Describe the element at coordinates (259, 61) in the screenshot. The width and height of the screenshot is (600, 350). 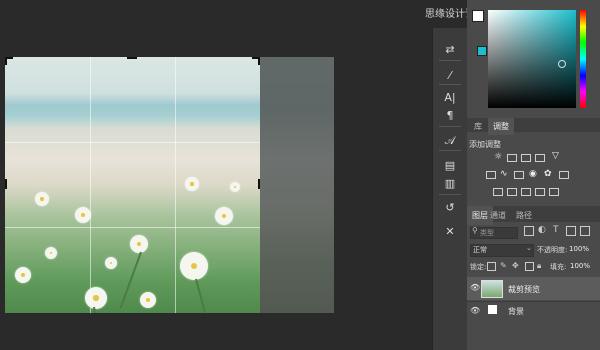
I see `crop-handle-top-right-v` at that location.